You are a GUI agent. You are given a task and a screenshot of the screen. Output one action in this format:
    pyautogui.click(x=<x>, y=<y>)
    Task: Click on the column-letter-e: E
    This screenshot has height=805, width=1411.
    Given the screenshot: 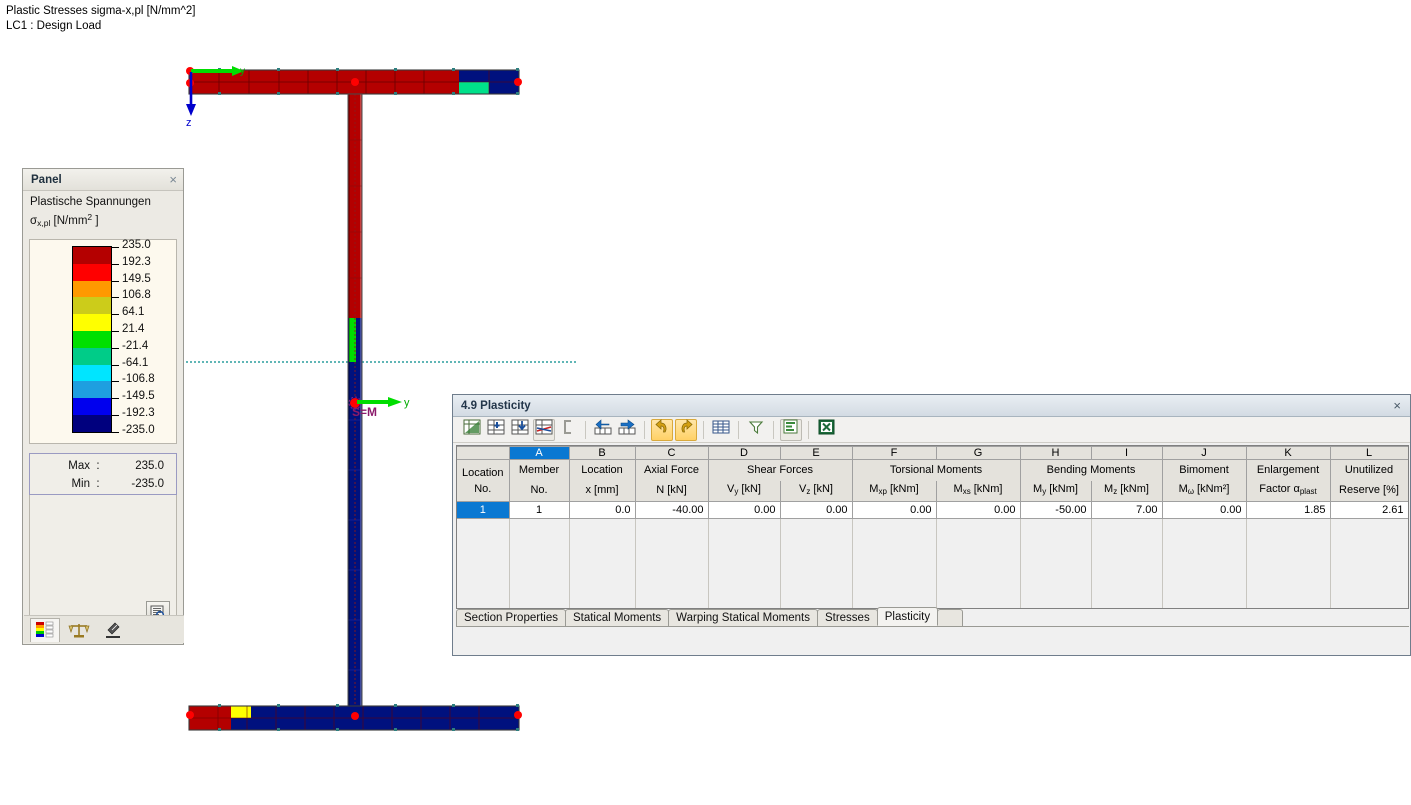 What is the action you would take?
    pyautogui.click(x=816, y=453)
    